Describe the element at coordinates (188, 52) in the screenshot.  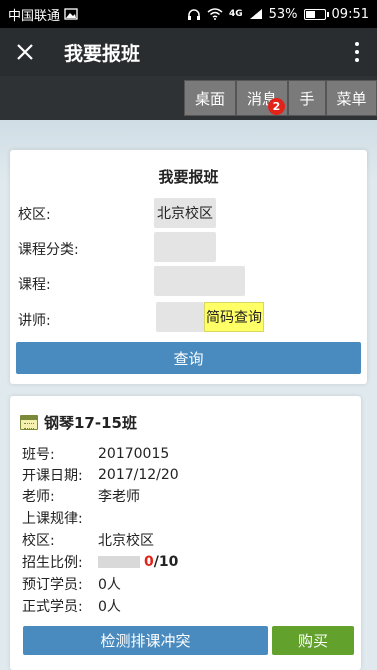
I see `title-bar: 我要报班` at that location.